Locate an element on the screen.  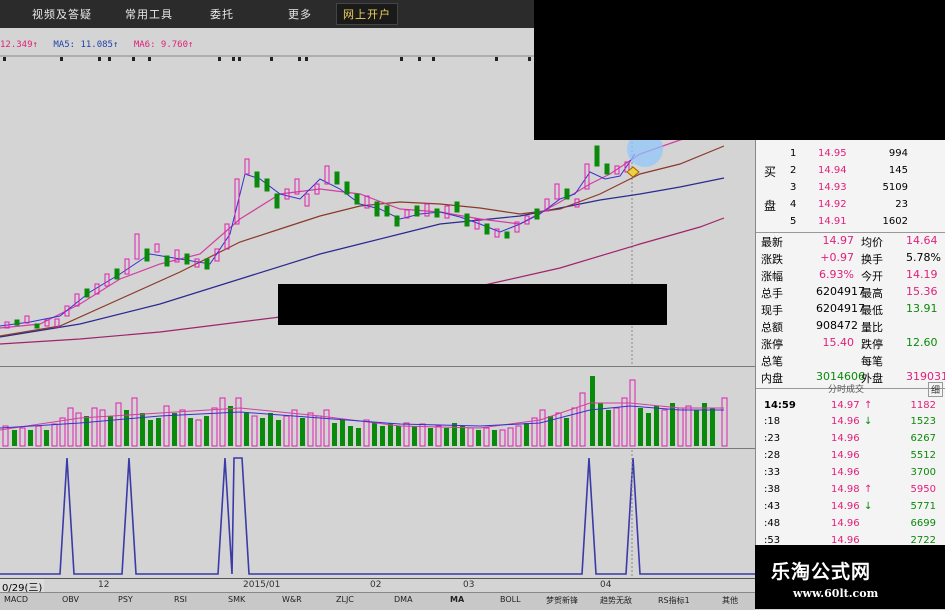
bid-volume: 145 is located at coordinates (898, 170).